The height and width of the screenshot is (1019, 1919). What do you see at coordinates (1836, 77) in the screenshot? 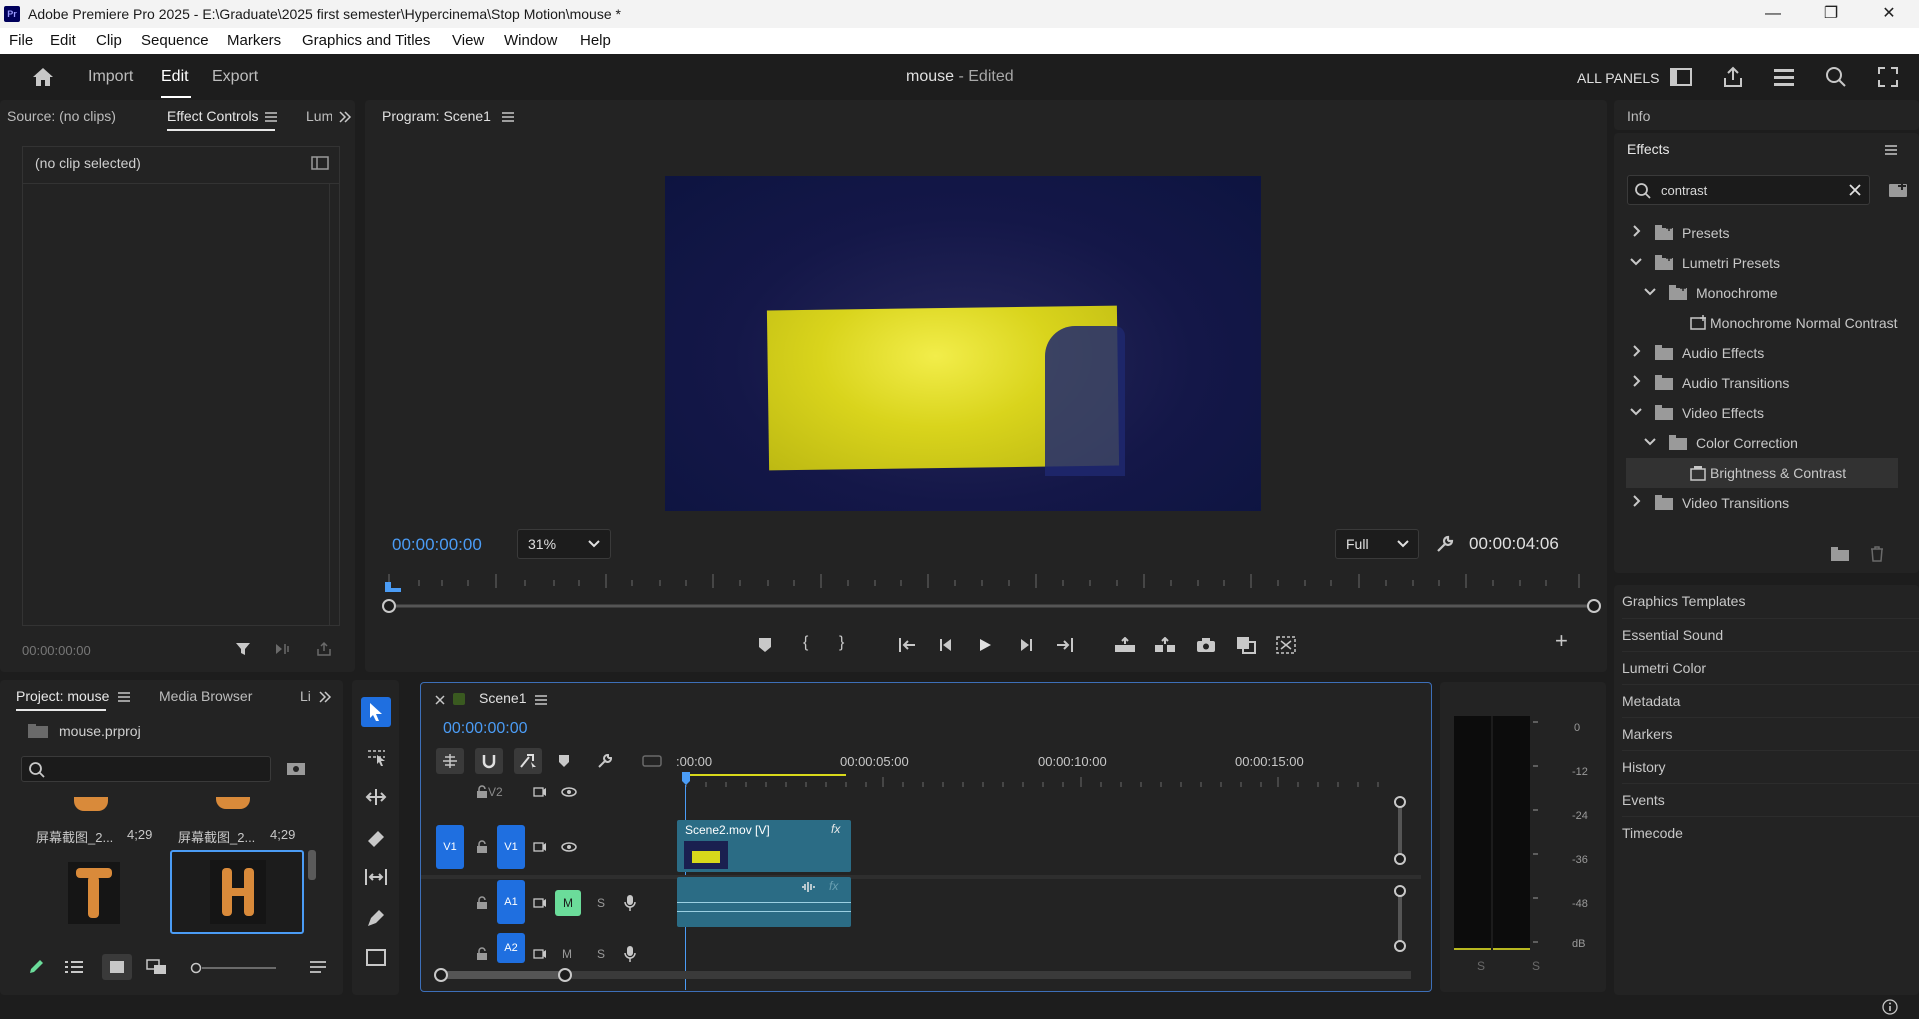
I see `search-help-icon` at bounding box center [1836, 77].